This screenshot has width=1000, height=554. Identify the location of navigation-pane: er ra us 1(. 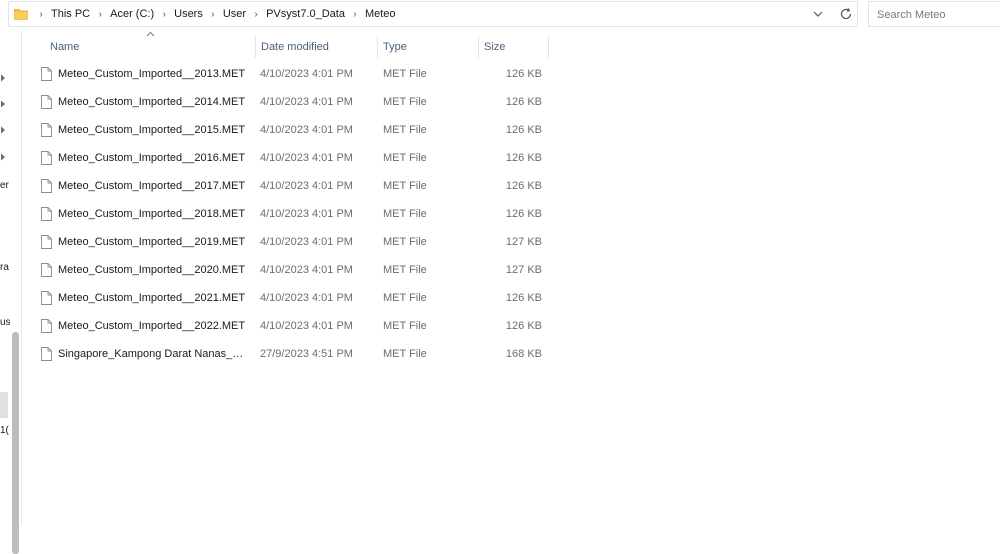
(11, 292).